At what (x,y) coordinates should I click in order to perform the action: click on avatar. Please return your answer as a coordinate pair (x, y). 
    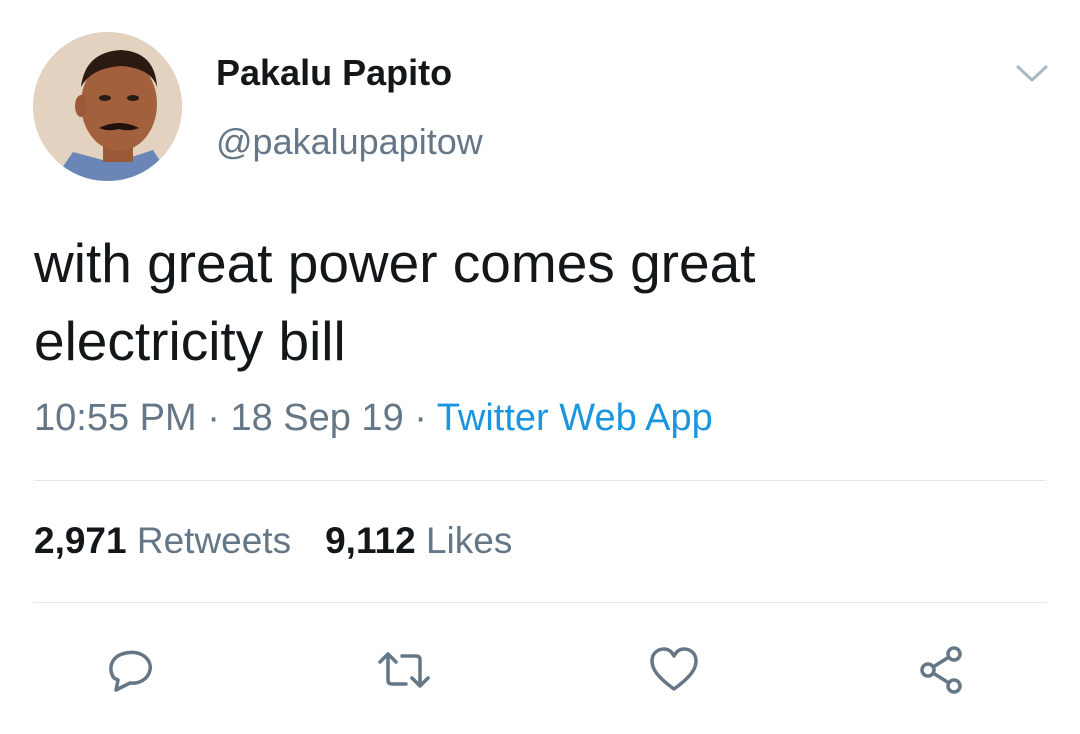
    Looking at the image, I should click on (107, 106).